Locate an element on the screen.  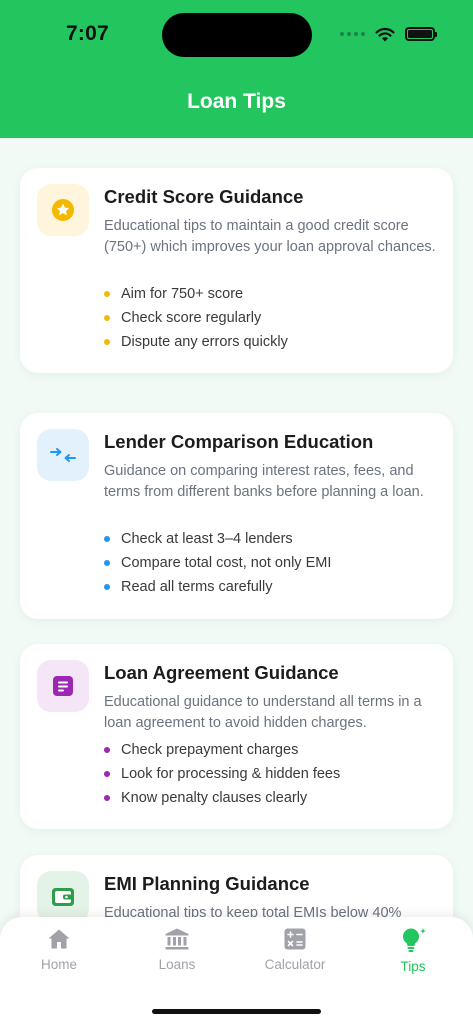
cellular-signal-icon is located at coordinates (352, 34).